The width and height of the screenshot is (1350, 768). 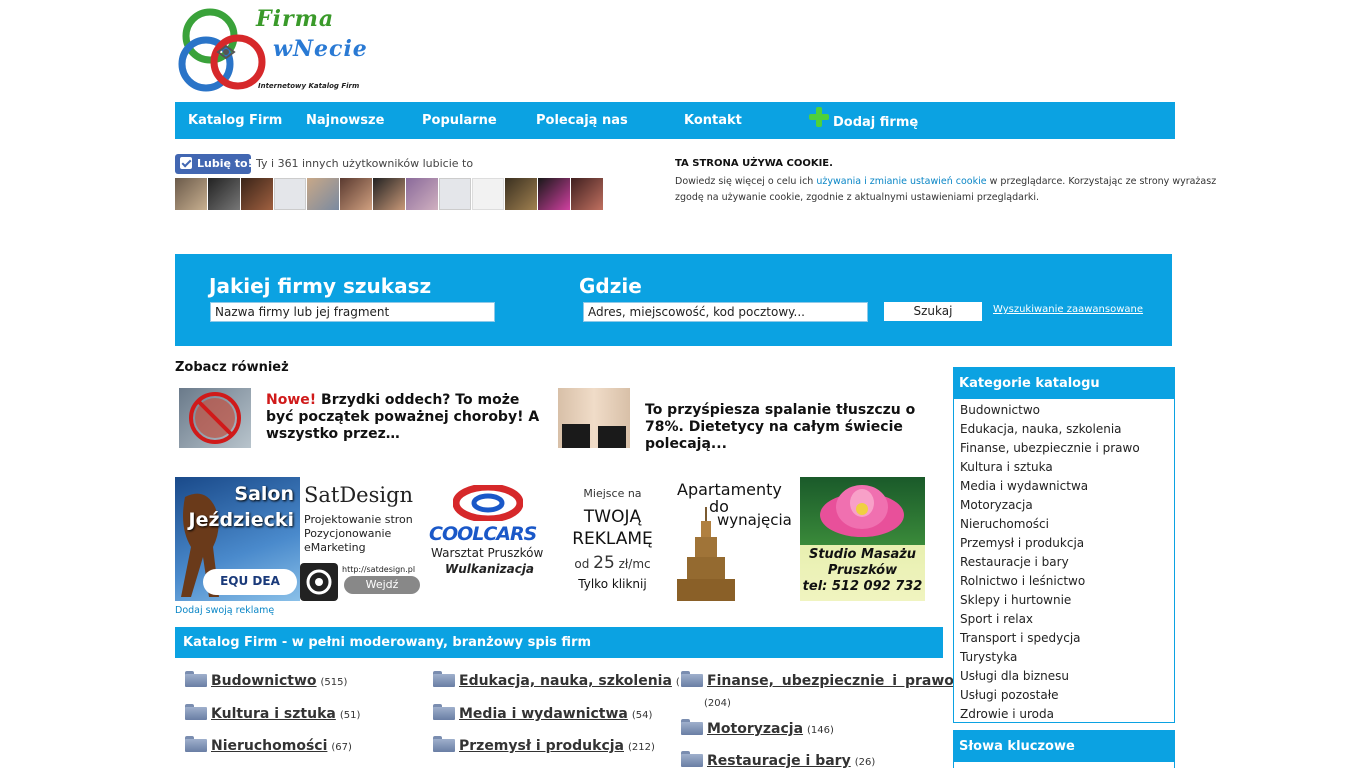 I want to click on advanced-search-link: Wyszukiwanie zaawansowane, so click(x=1068, y=309).